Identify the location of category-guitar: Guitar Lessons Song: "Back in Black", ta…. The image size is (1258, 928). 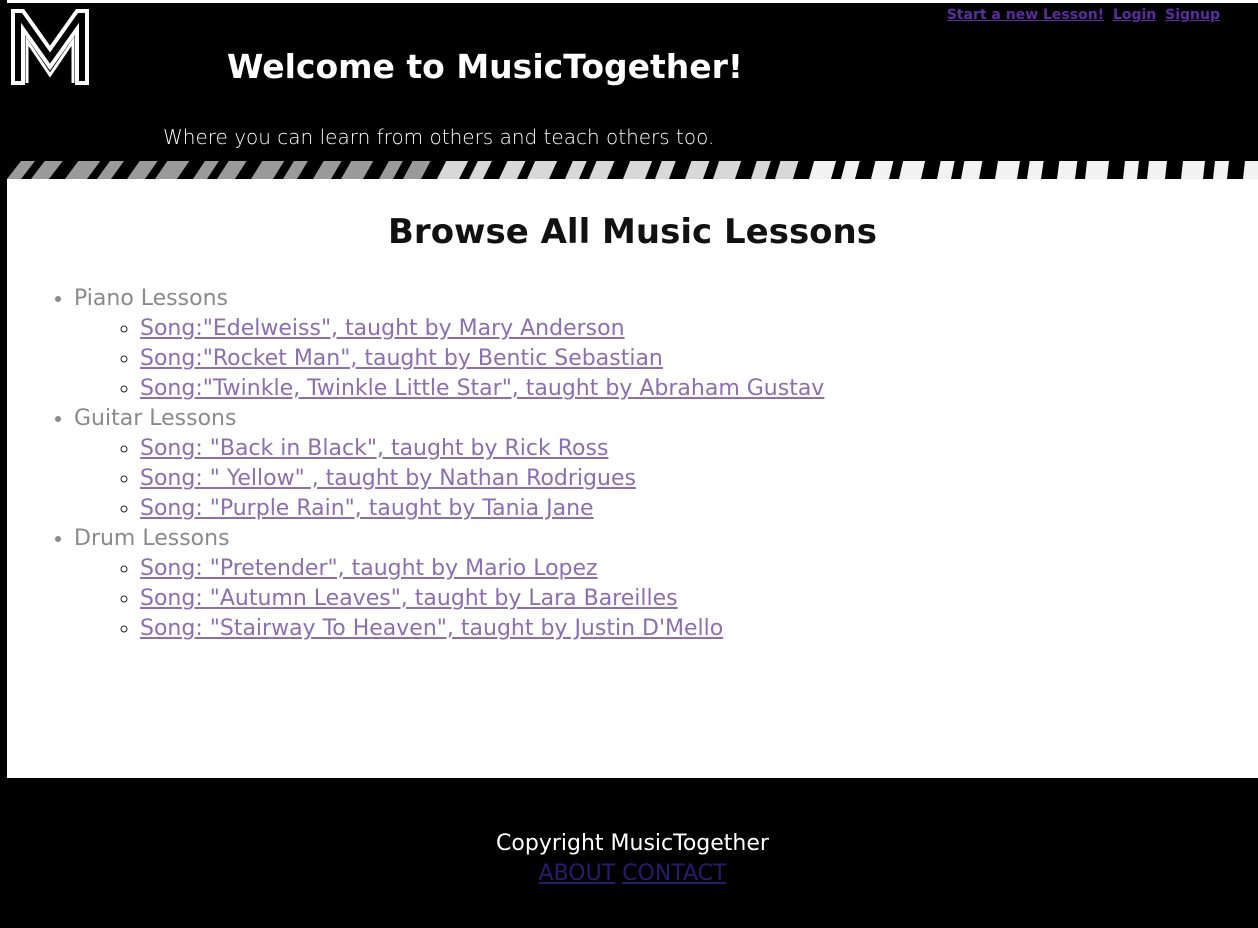
(666, 464).